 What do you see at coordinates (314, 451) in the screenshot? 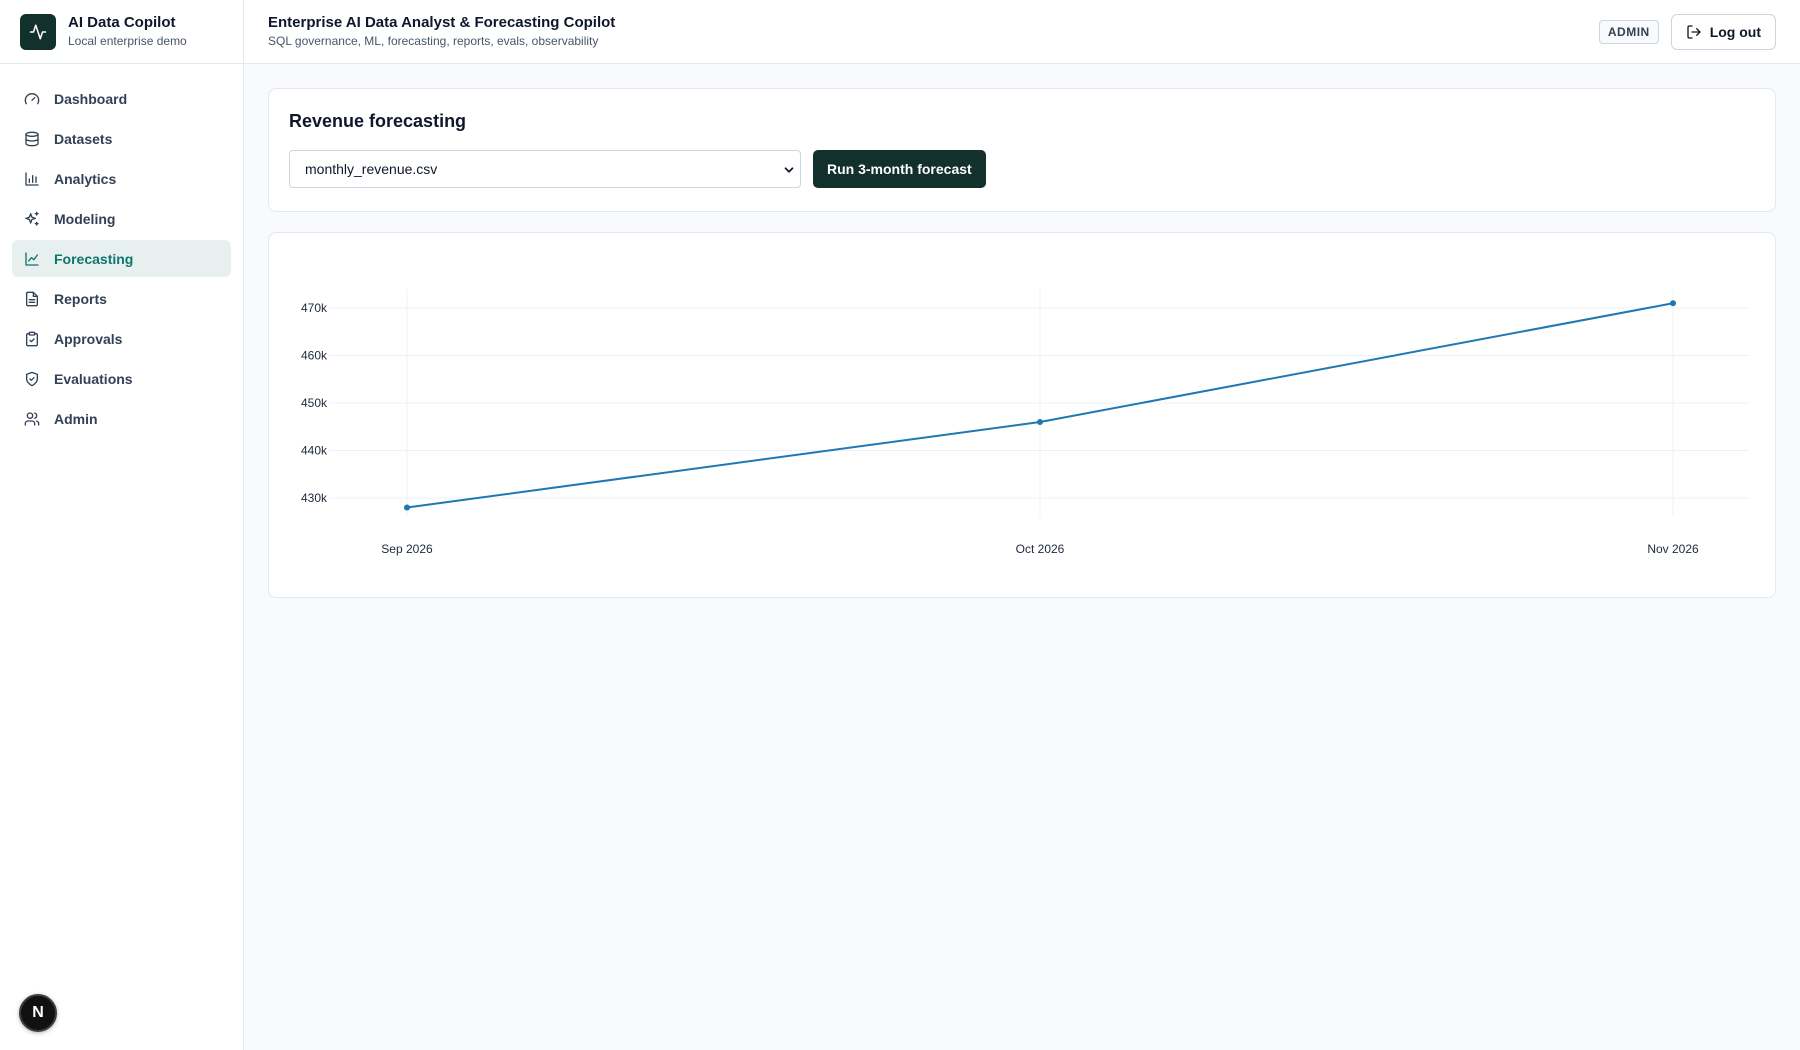
I see `y-tick-label: 440k` at bounding box center [314, 451].